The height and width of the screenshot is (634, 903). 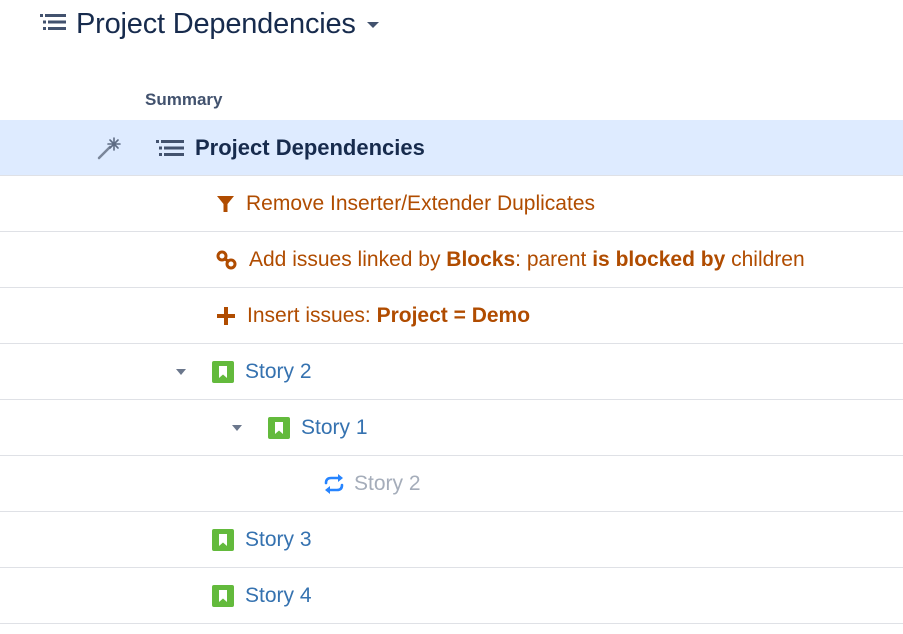 What do you see at coordinates (451, 428) in the screenshot?
I see `issue-row: Story 1` at bounding box center [451, 428].